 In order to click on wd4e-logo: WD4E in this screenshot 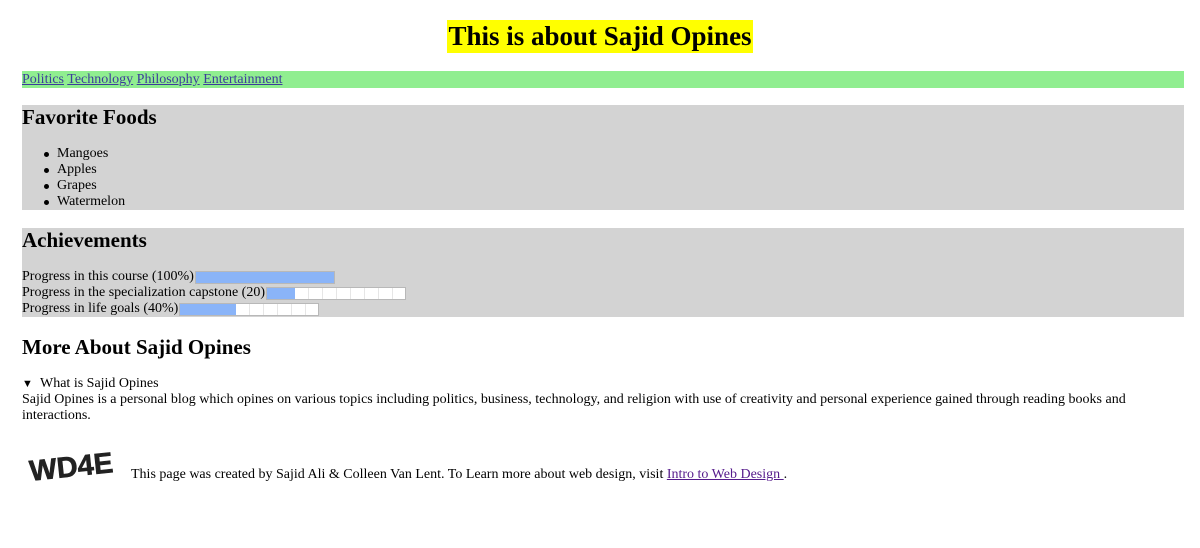, I will do `click(71, 464)`.